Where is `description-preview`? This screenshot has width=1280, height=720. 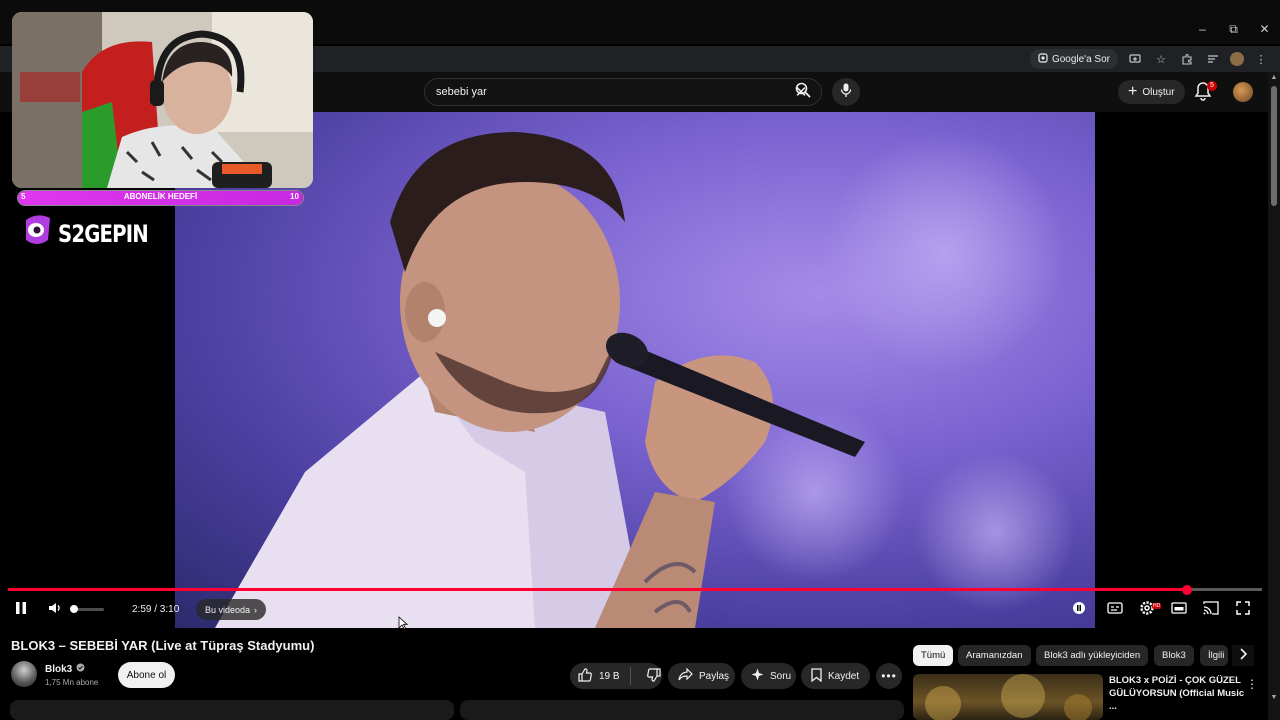
description-preview is located at coordinates (682, 710).